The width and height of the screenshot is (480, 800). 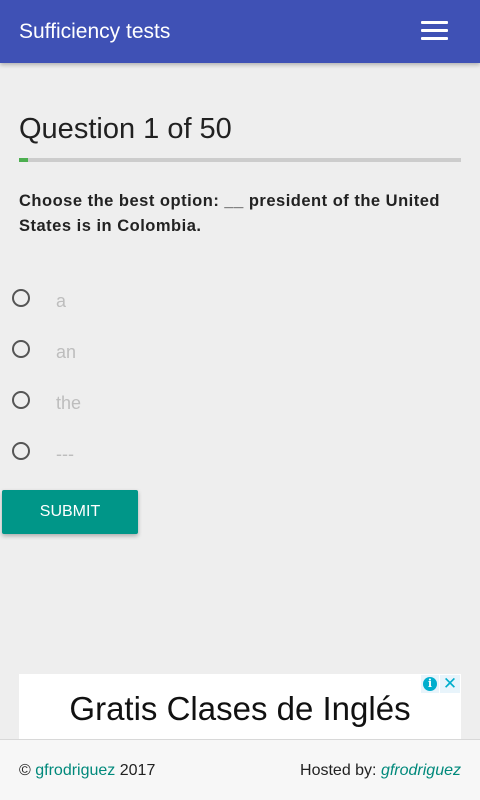 I want to click on author-link: gfrodriguez, so click(x=75, y=770).